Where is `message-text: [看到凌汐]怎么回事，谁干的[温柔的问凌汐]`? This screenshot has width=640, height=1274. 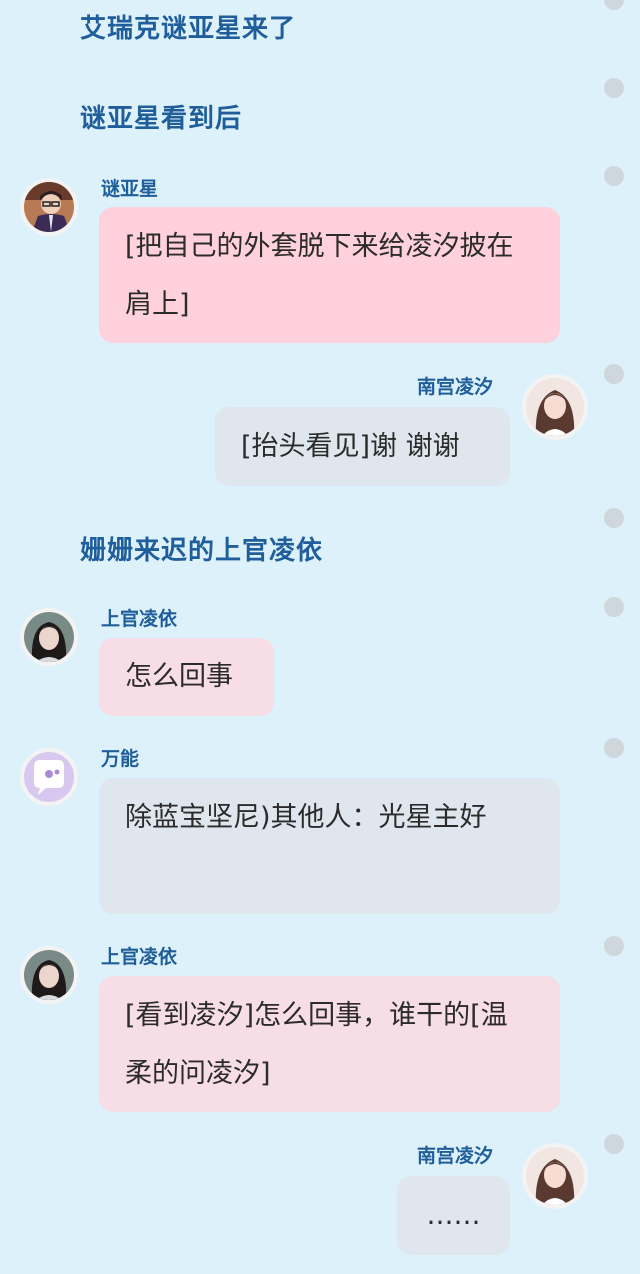 message-text: [看到凌汐]怎么回事，谁干的[温柔的问凌汐] is located at coordinates (316, 1044).